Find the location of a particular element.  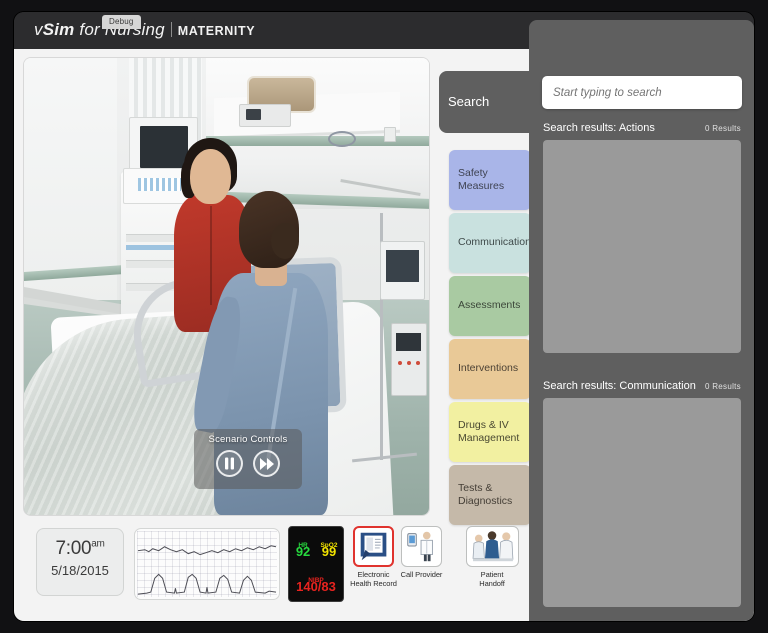

tab-communication: Communication is located at coordinates (490, 243).